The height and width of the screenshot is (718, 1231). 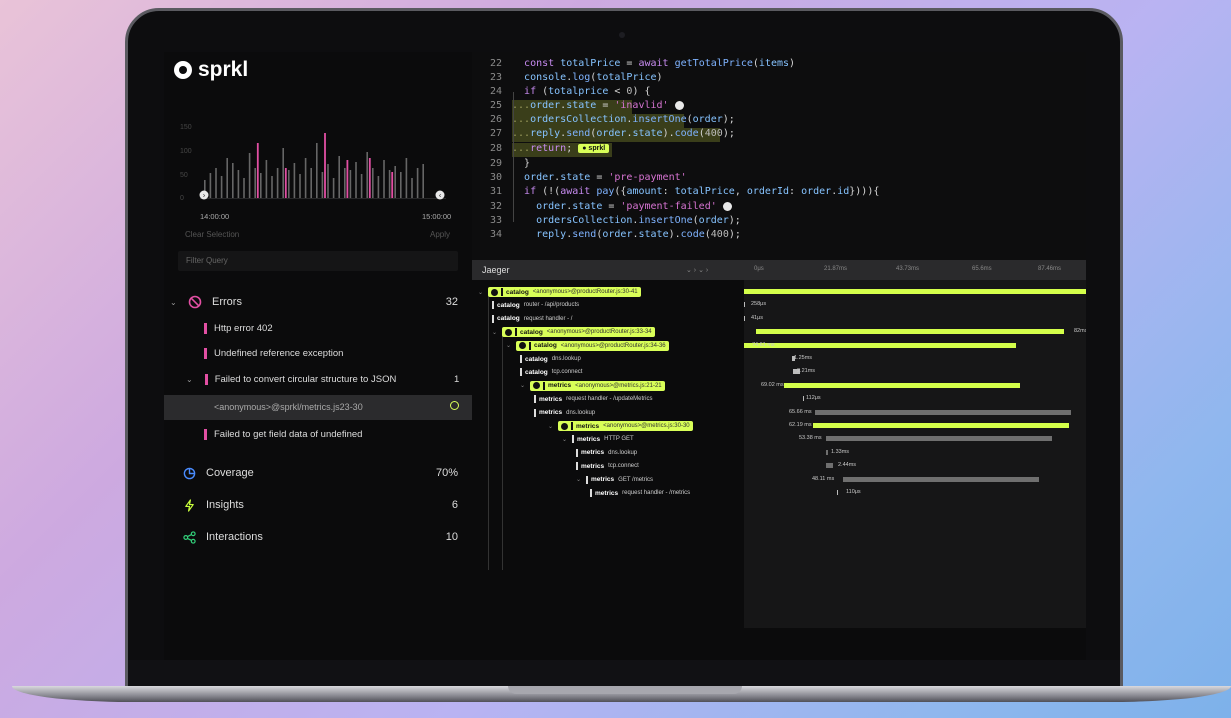 What do you see at coordinates (759, 304) in the screenshot?
I see `span-duration: 258μs` at bounding box center [759, 304].